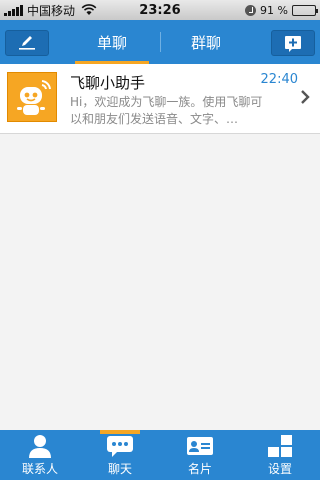 Image resolution: width=320 pixels, height=480 pixels. I want to click on tab-group-chat: 群聊, so click(206, 42).